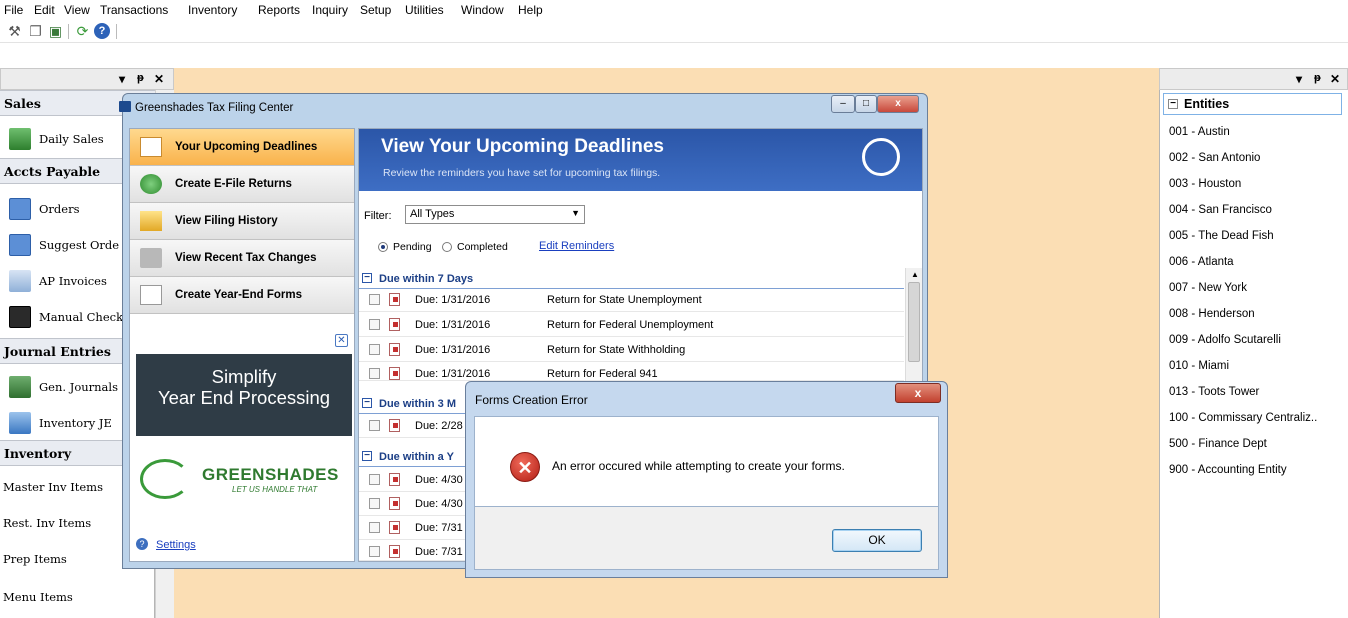 The height and width of the screenshot is (618, 1348). Describe the element at coordinates (1212, 314) in the screenshot. I see `entity-item: 008 - Henderson` at that location.